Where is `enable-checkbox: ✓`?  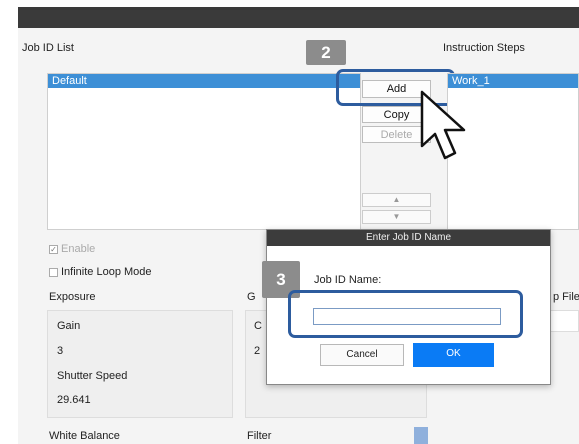 enable-checkbox: ✓ is located at coordinates (53, 249).